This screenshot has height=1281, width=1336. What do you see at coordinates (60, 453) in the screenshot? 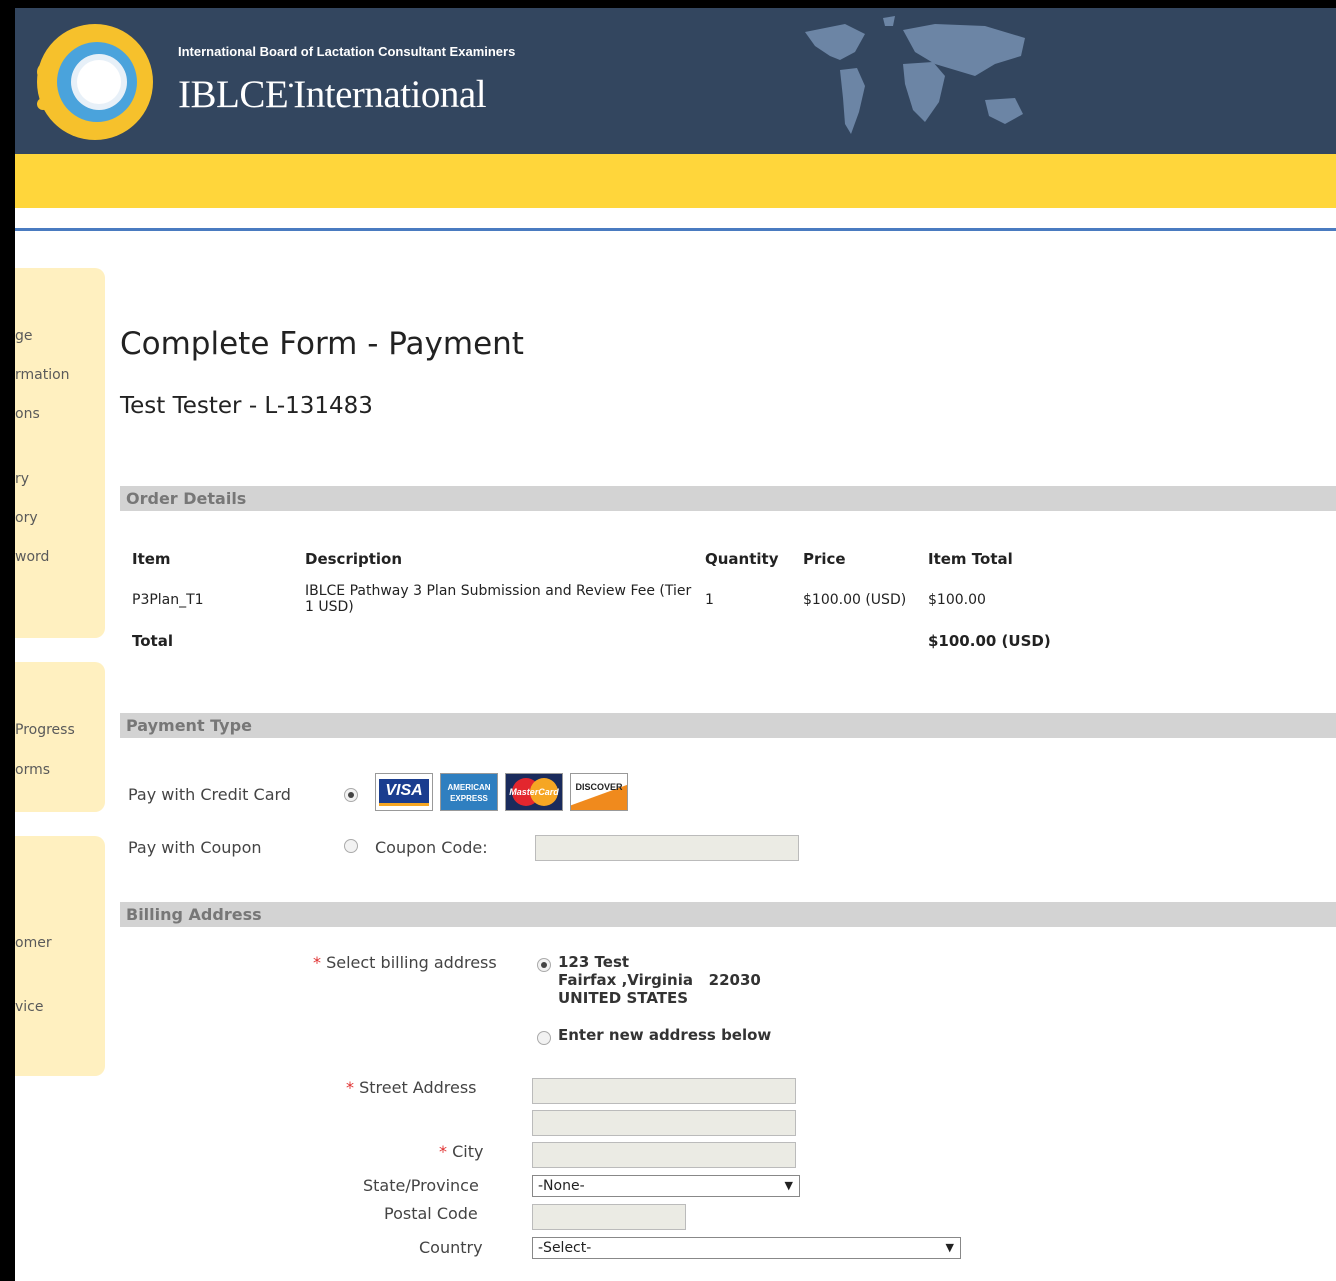
I see `sidebar-panel-account` at bounding box center [60, 453].